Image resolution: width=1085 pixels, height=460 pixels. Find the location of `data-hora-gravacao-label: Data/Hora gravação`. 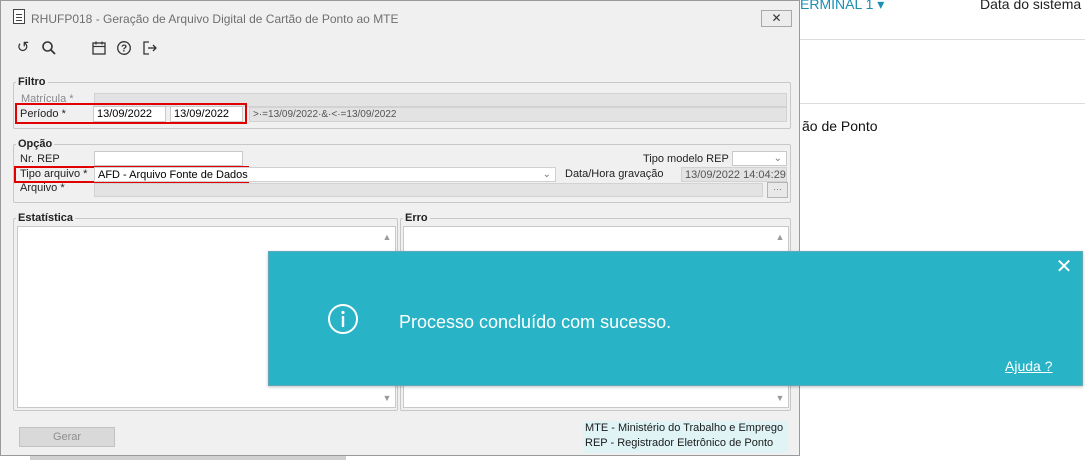

data-hora-gravacao-label: Data/Hora gravação is located at coordinates (614, 174).